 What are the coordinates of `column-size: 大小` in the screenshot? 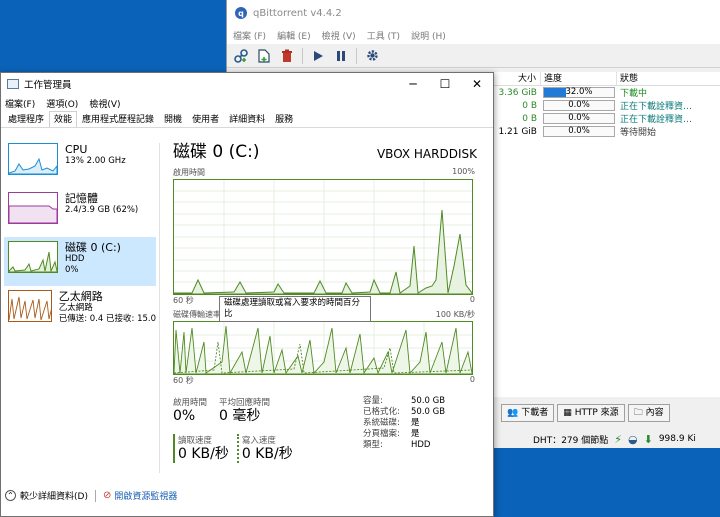 It's located at (517, 78).